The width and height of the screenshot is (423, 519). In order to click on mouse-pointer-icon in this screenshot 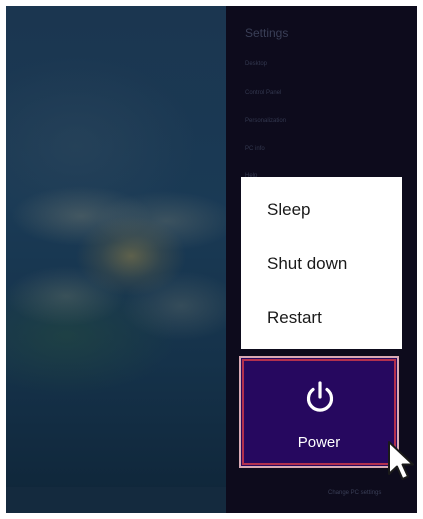, I will do `click(401, 460)`.